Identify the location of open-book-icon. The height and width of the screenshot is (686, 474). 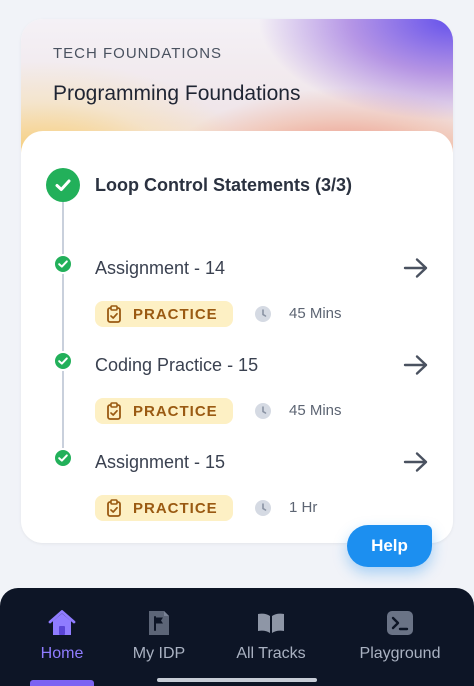
(271, 623).